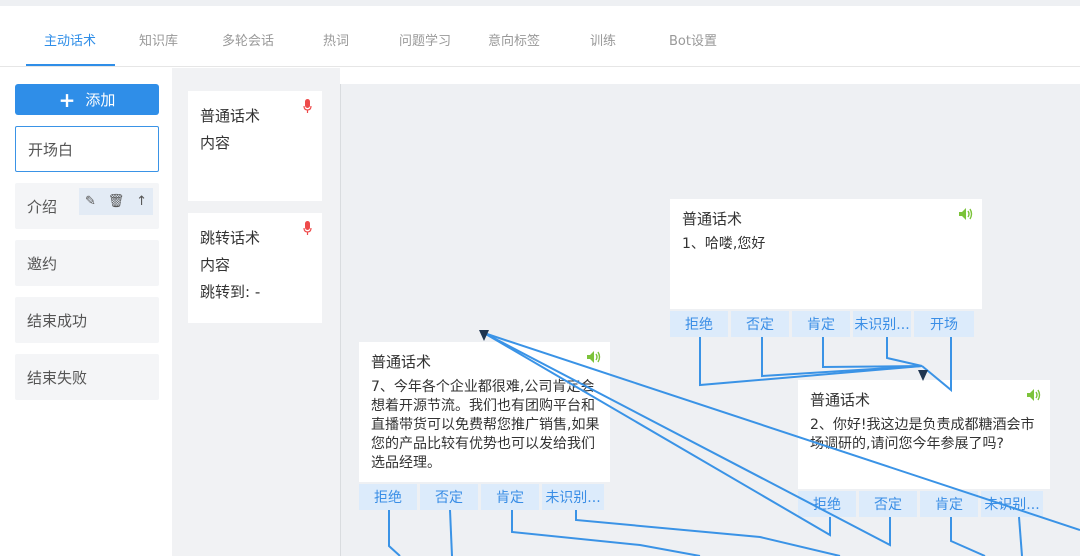 The width and height of the screenshot is (1080, 556). I want to click on category-label: 结束成功, so click(57, 320).